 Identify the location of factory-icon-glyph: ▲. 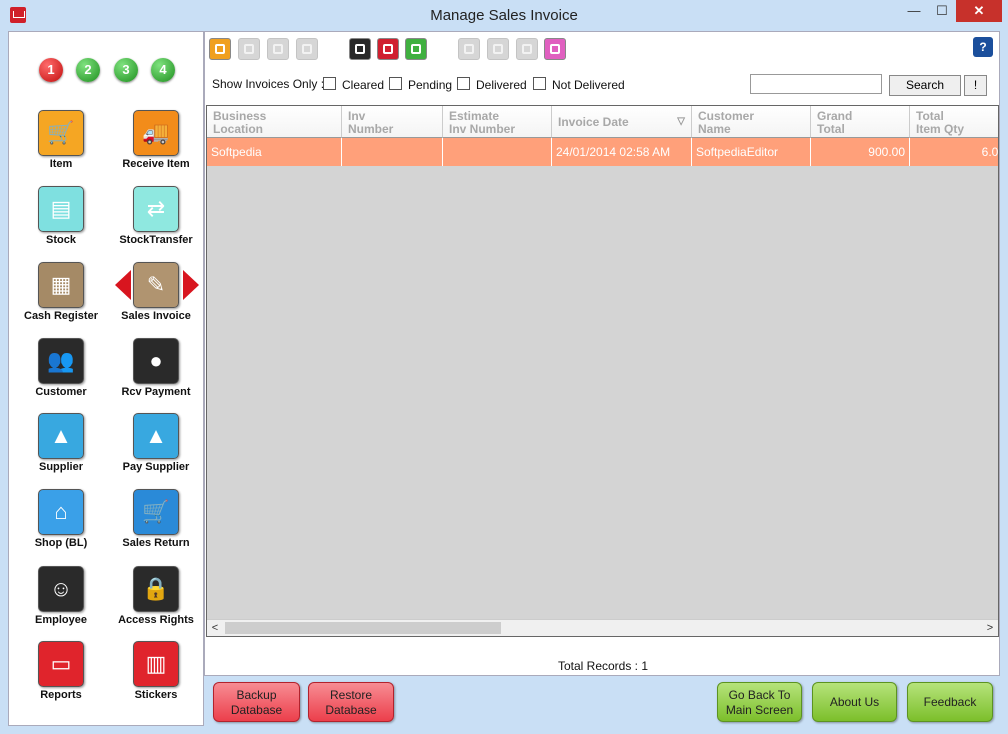
(61, 435).